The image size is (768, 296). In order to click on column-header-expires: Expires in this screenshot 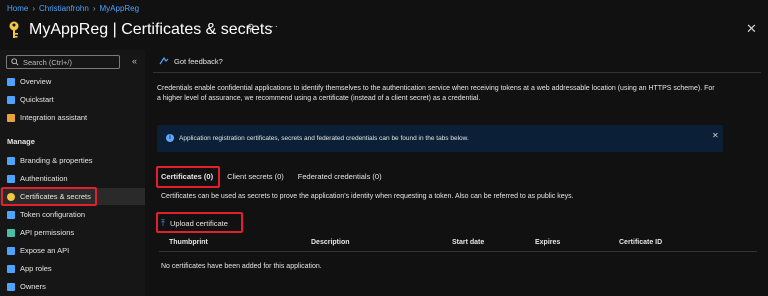, I will do `click(548, 242)`.